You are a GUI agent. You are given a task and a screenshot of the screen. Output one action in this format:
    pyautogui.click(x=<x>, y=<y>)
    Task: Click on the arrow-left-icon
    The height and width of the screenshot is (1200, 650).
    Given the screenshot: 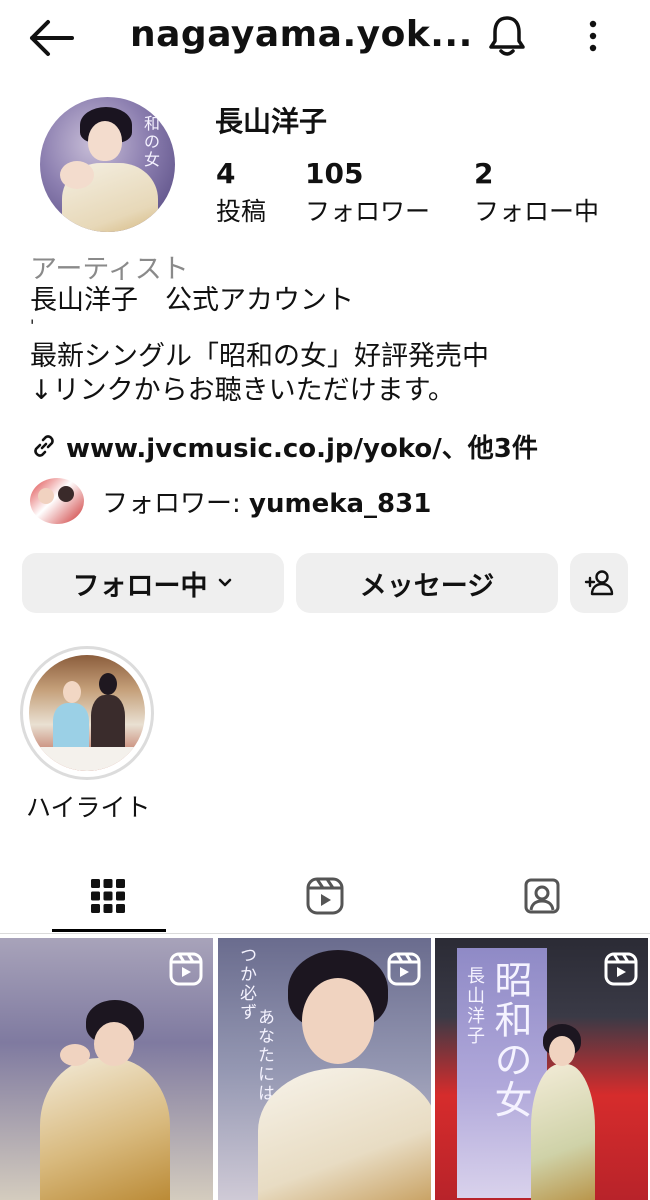 What is the action you would take?
    pyautogui.click(x=51, y=38)
    